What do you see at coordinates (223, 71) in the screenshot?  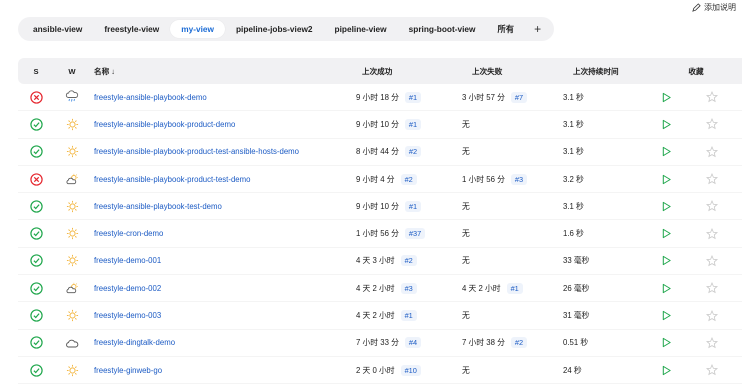 I see `column-header-name: 名称 ↓` at bounding box center [223, 71].